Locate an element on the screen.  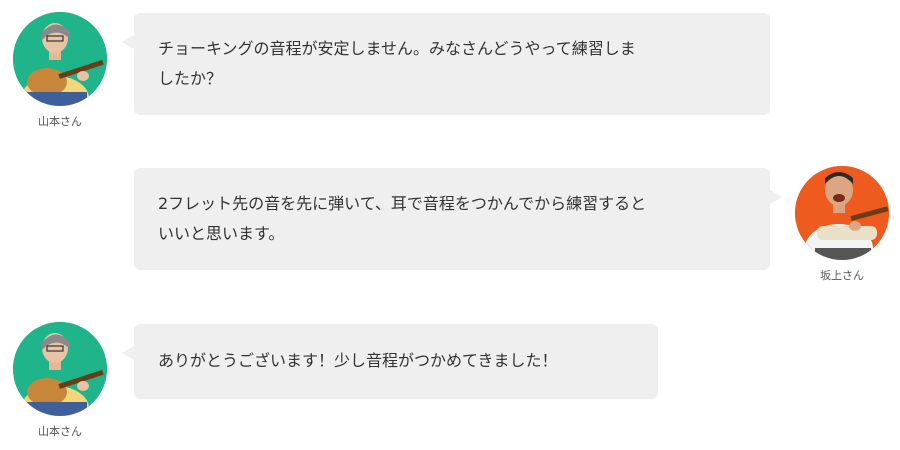
message-text-line: チョーキングの音程が安定しません。みなさんどうやって練習しま is located at coordinates (397, 48).